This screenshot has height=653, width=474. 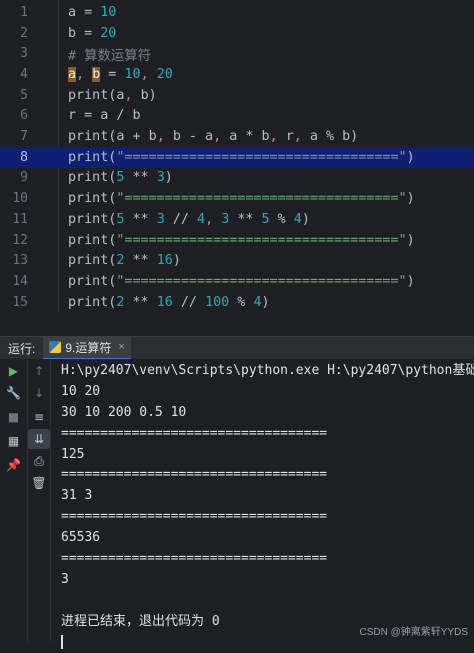 I want to click on code-text: r = a / b, so click(x=104, y=115).